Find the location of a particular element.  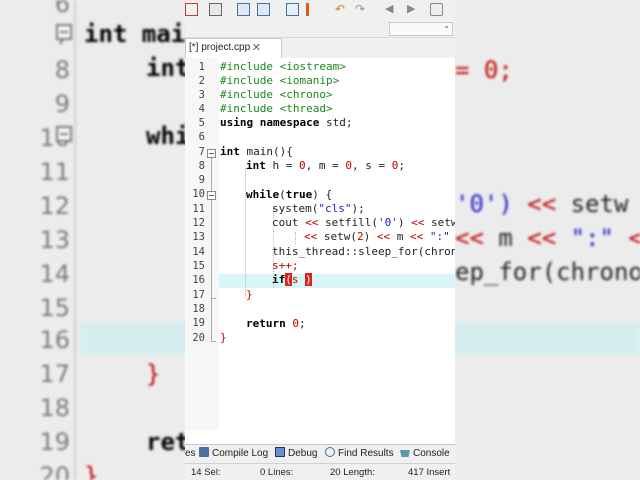

code-token: , s = is located at coordinates (372, 165).